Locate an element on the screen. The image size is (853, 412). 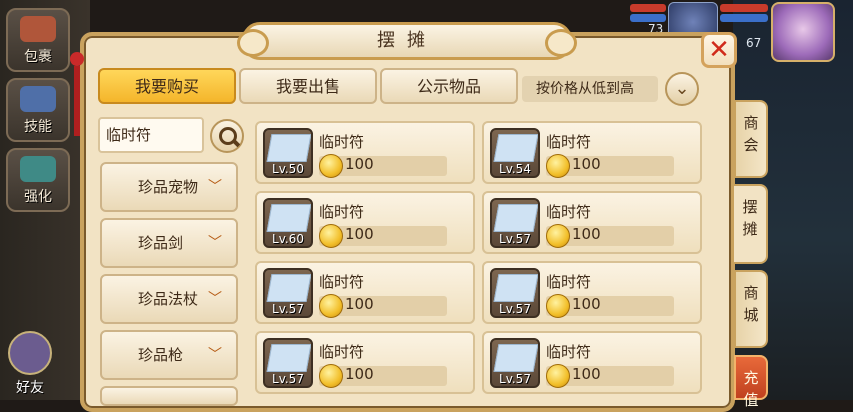
player-level: 67 is located at coordinates (754, 43).